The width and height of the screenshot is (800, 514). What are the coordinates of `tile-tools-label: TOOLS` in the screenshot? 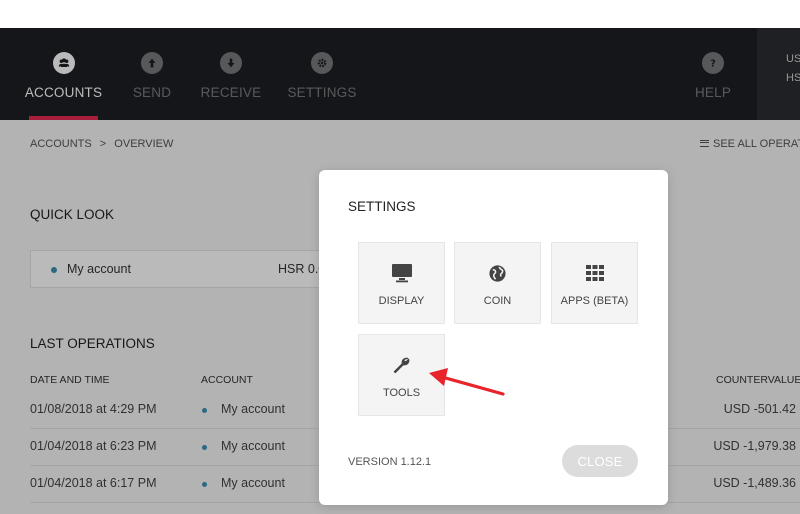 It's located at (401, 393).